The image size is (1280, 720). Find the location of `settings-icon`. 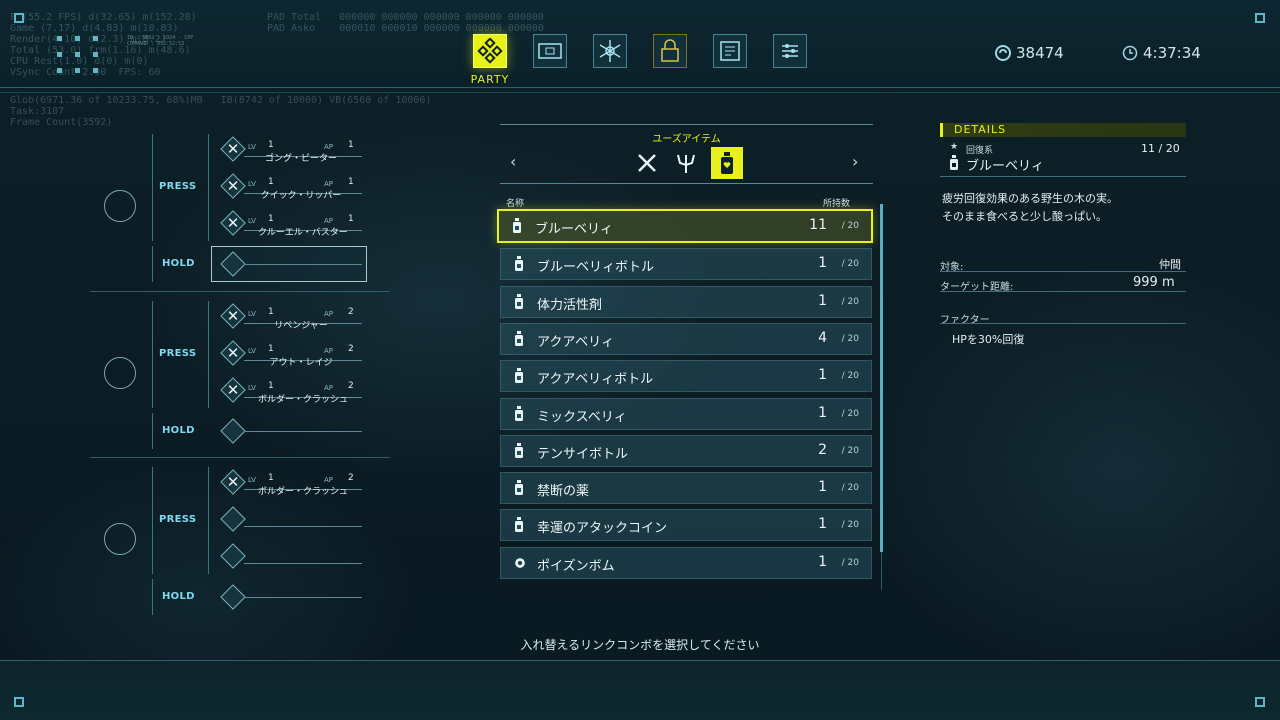

settings-icon is located at coordinates (790, 51).